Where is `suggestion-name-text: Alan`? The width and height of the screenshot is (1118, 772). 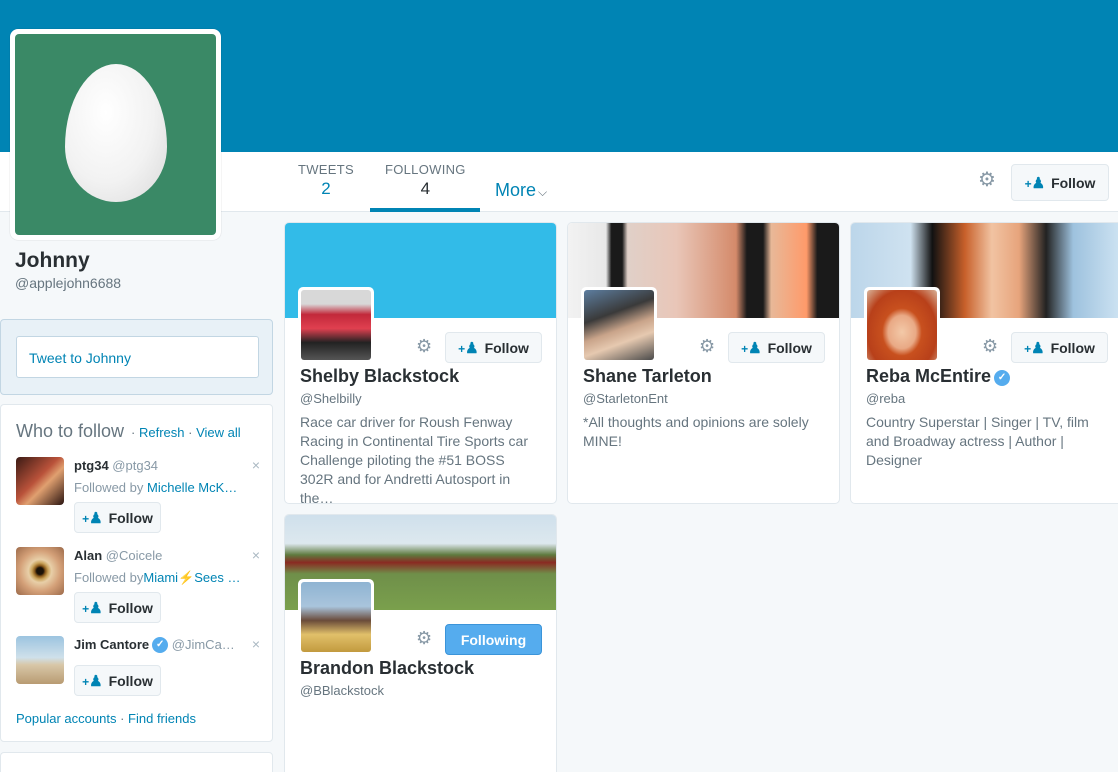
suggestion-name-text: Alan is located at coordinates (88, 555).